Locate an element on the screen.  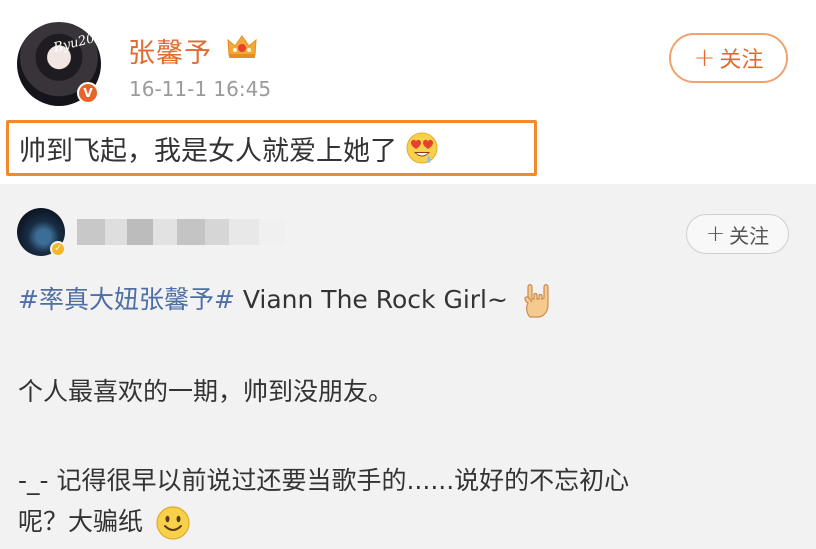
verified-badge-icon: ✓ is located at coordinates (58, 249).